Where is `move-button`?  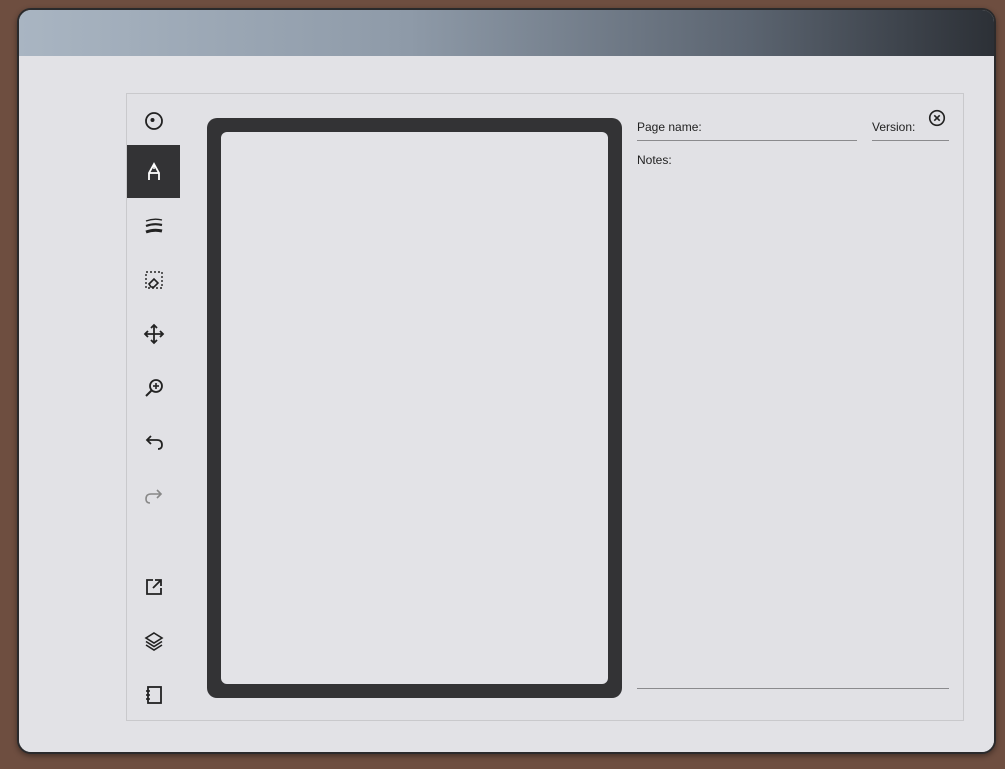 move-button is located at coordinates (153, 333).